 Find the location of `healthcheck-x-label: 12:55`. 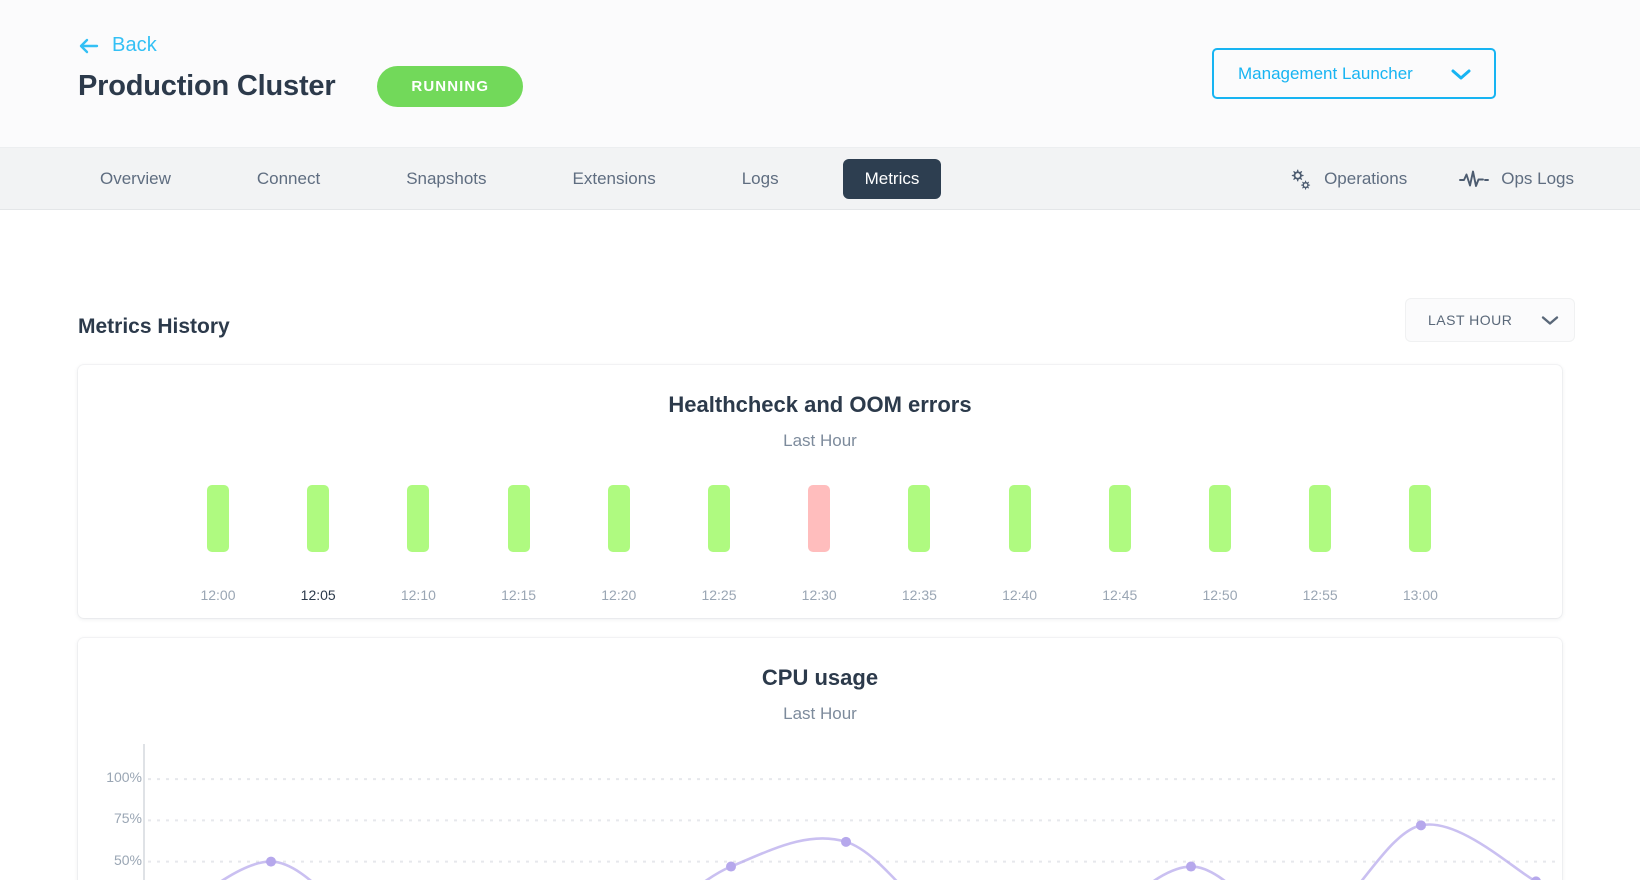

healthcheck-x-label: 12:55 is located at coordinates (1320, 595).